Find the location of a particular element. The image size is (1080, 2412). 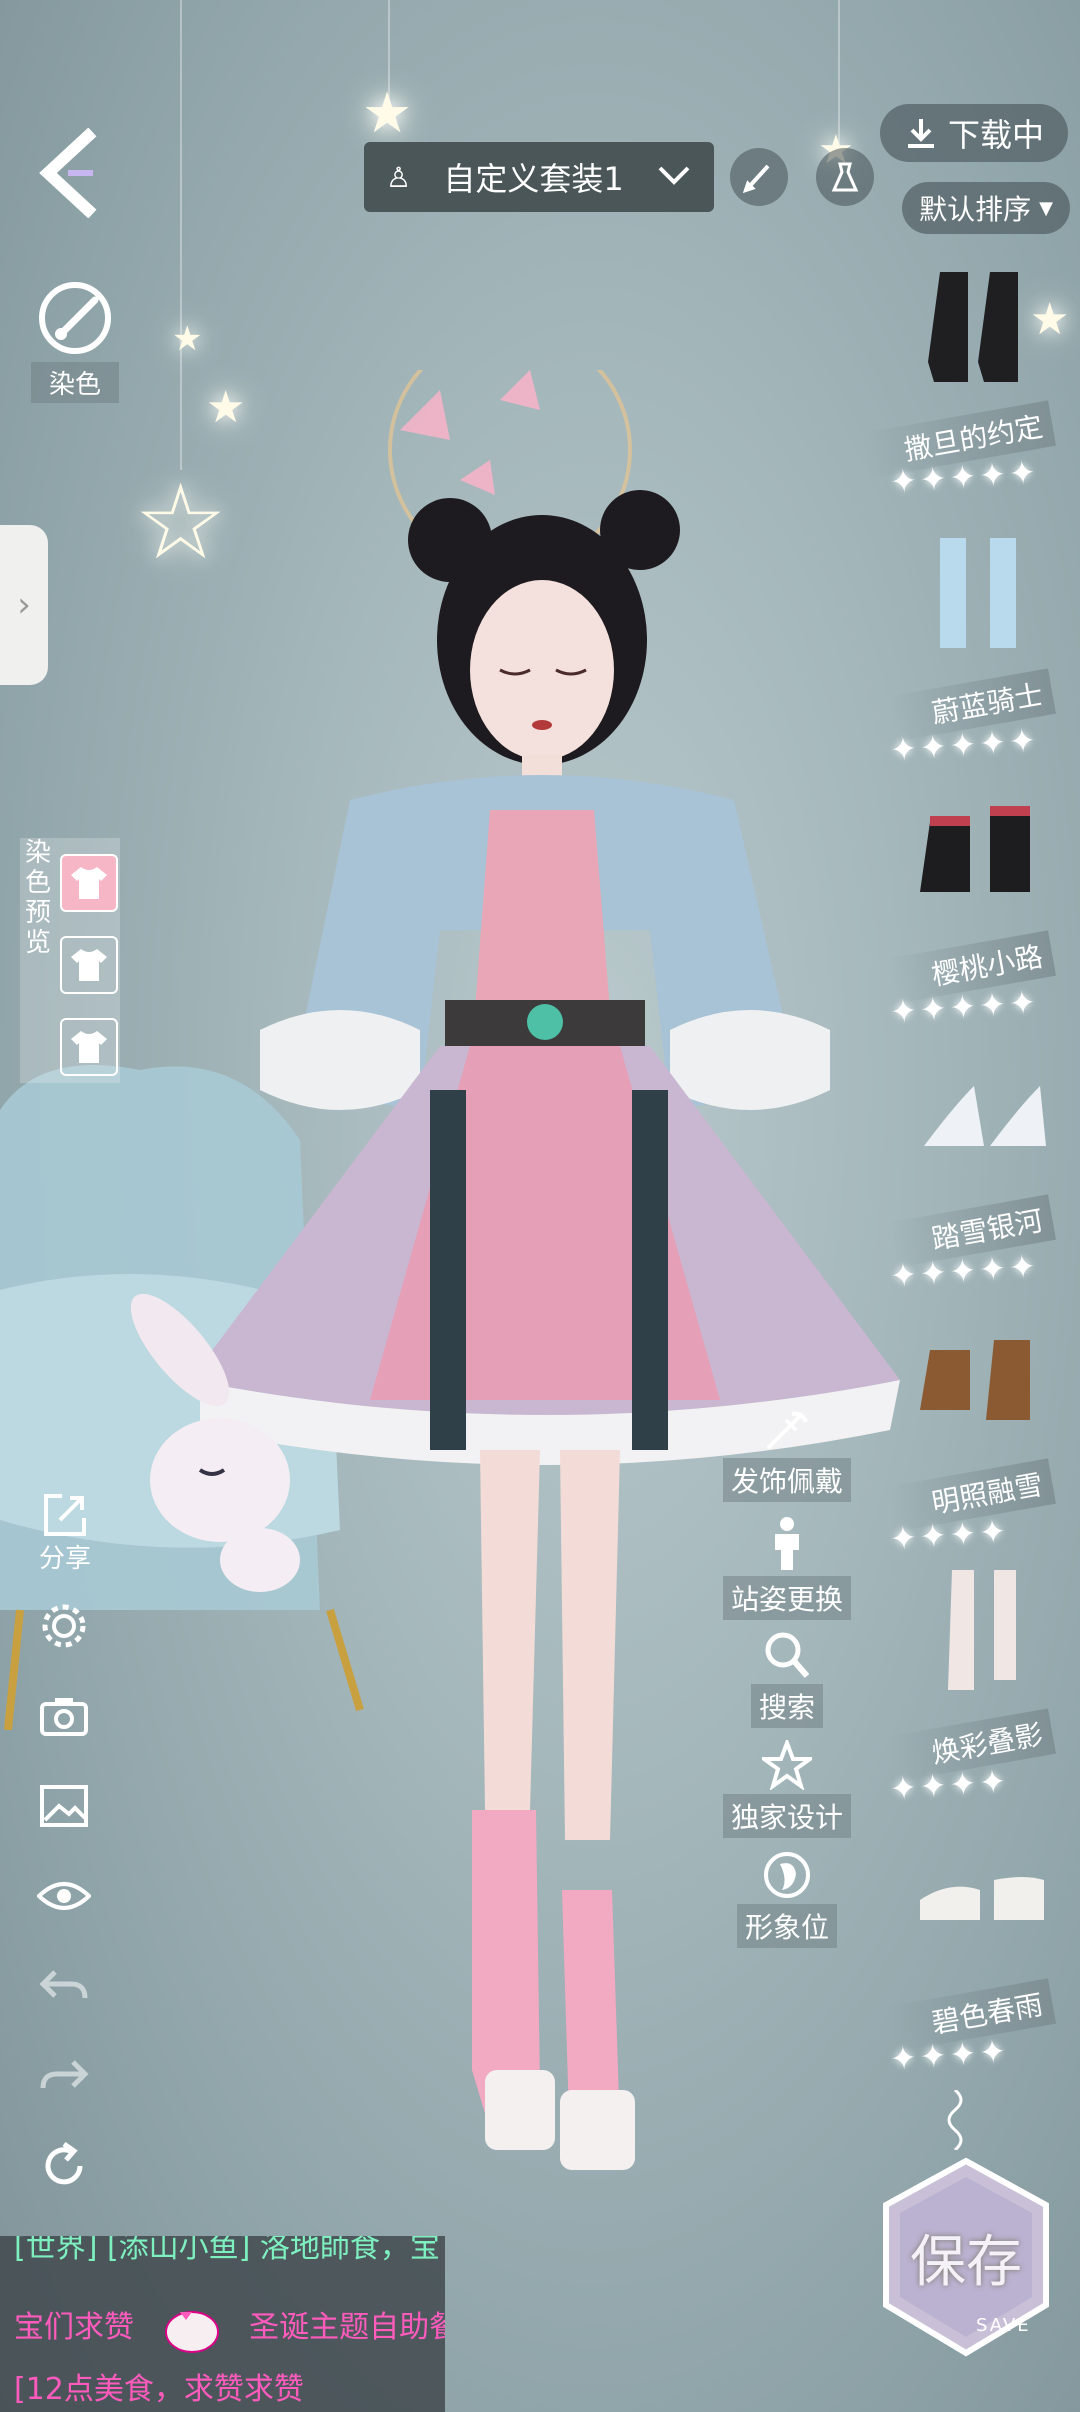

chevron-right-icon: › is located at coordinates (24, 605).